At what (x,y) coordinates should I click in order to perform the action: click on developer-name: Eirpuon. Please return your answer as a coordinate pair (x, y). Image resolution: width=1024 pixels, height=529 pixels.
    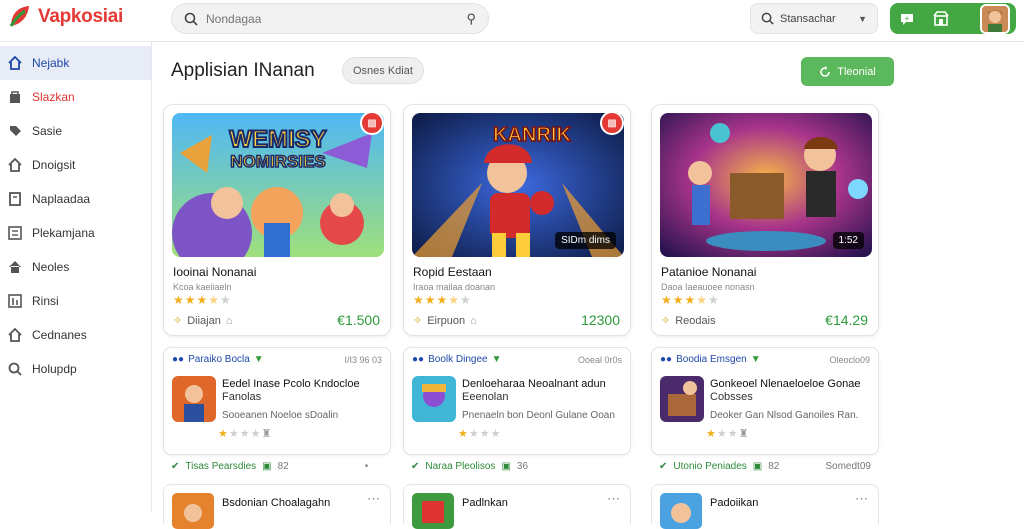
    Looking at the image, I should click on (446, 320).